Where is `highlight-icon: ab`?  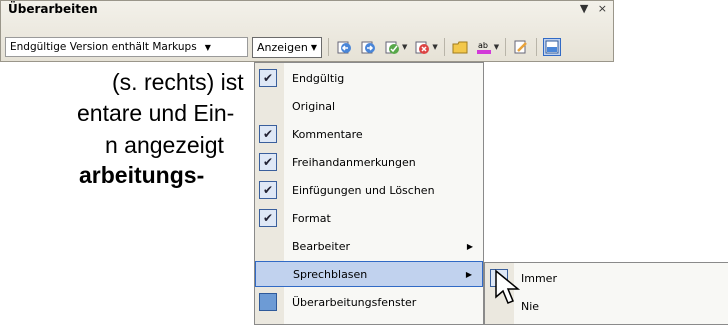 highlight-icon: ab is located at coordinates (484, 47).